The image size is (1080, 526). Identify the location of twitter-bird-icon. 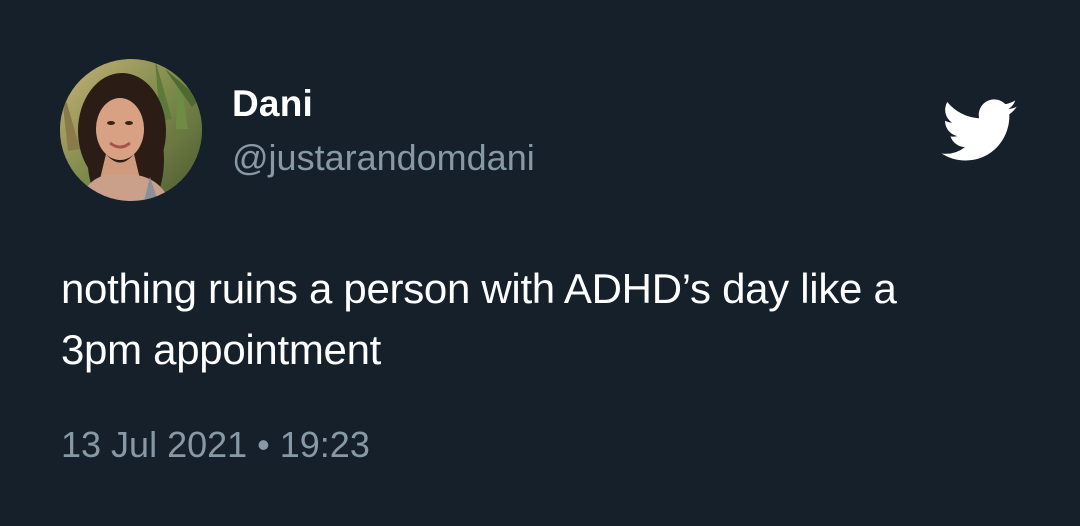
(980, 131).